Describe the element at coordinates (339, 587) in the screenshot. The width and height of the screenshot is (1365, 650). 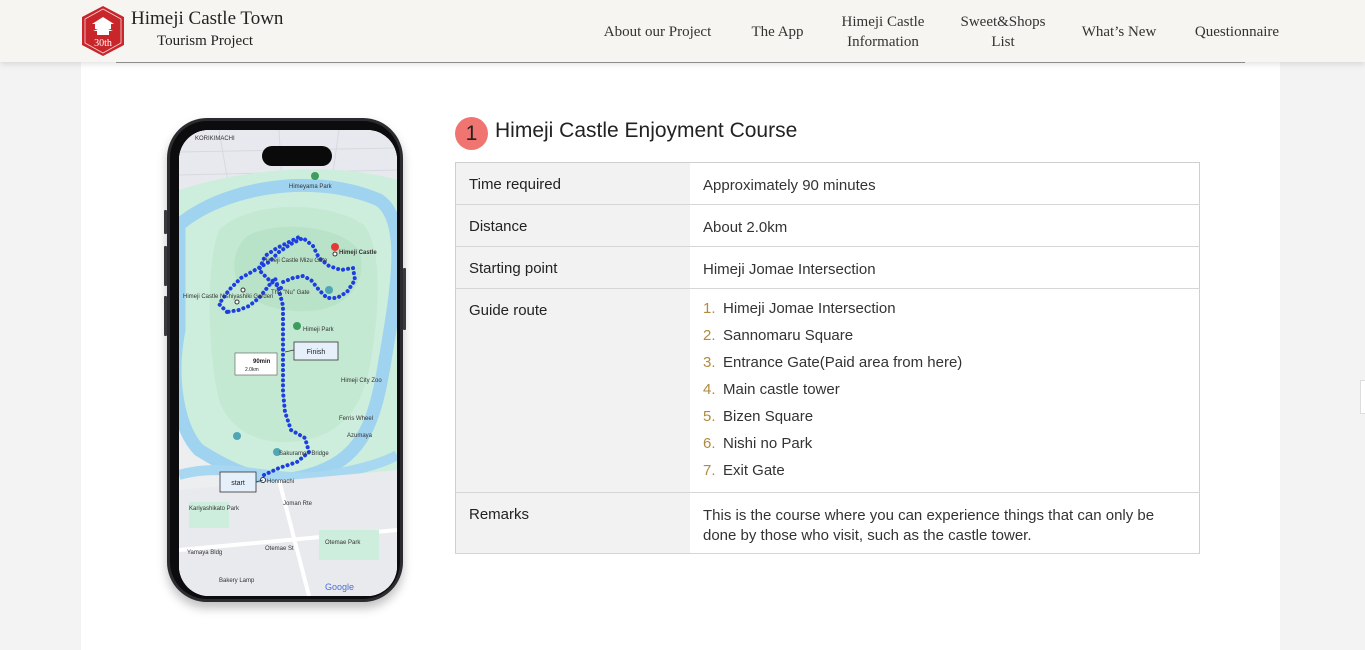
I see `svg-text: Google` at that location.